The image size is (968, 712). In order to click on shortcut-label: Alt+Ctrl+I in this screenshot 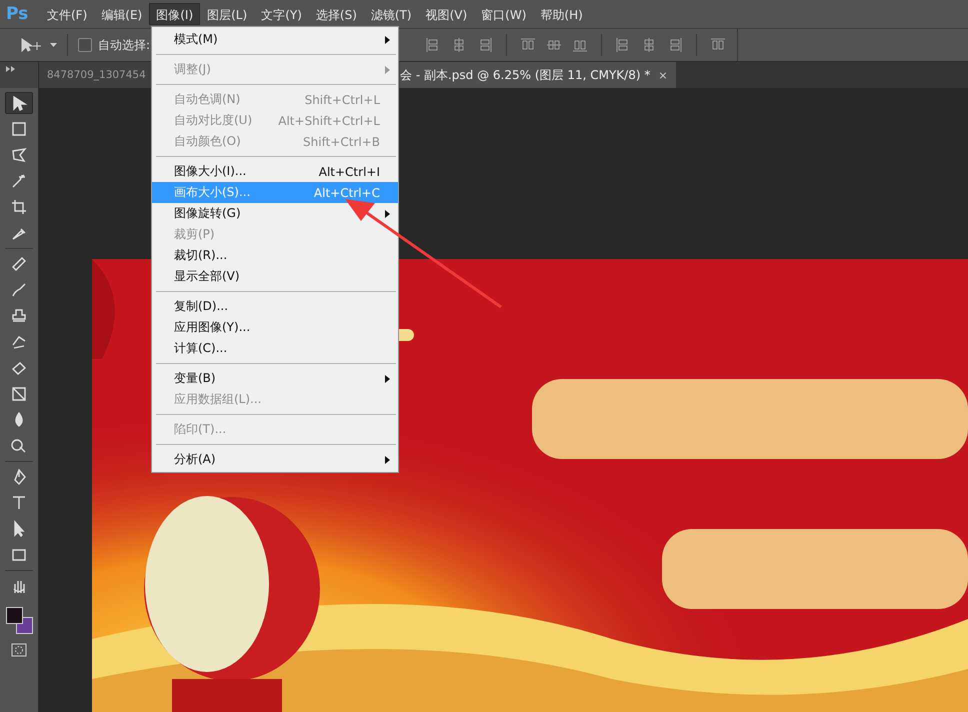, I will do `click(349, 171)`.